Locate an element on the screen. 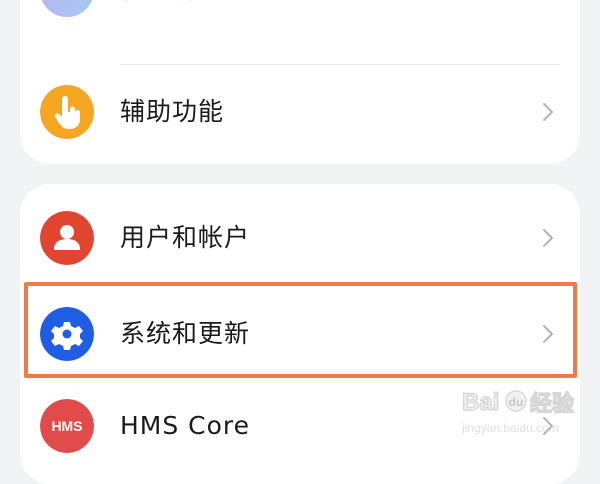 This screenshot has height=484, width=600. settings-item-label: HMS Core is located at coordinates (185, 425).